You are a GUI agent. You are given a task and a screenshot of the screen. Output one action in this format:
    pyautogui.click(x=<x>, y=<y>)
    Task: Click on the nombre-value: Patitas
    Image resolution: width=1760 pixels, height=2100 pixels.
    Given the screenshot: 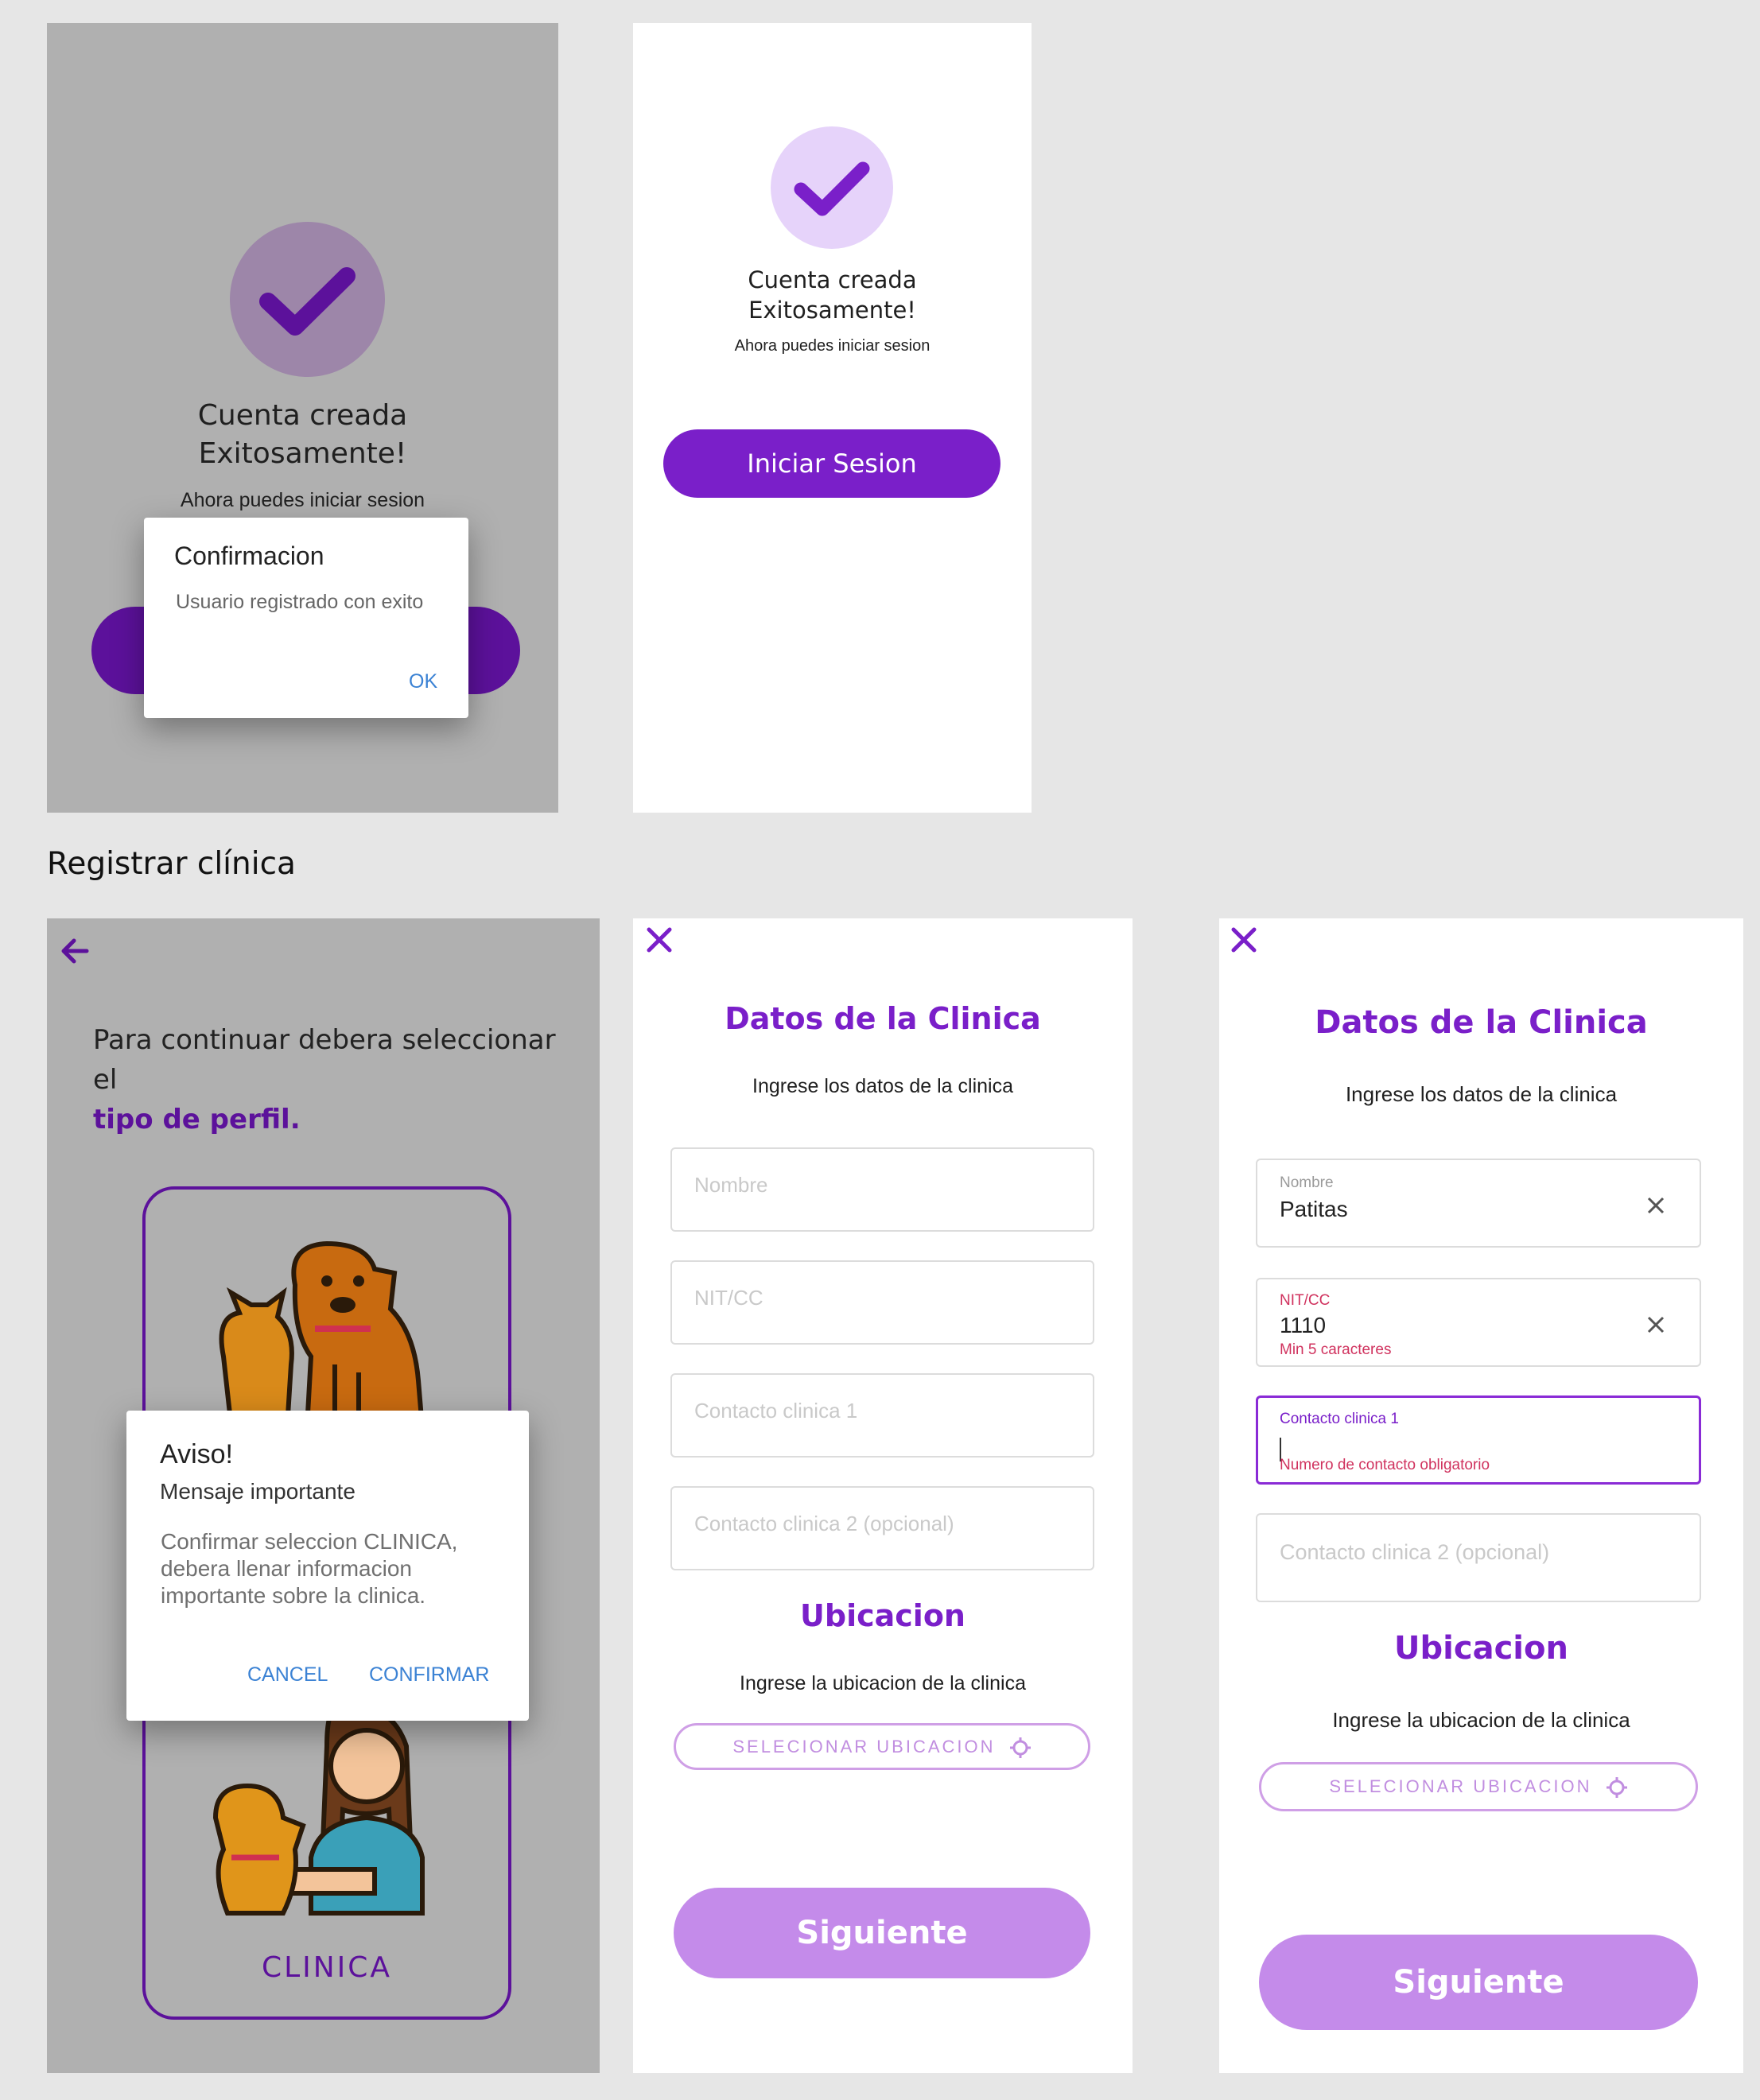 What is the action you would take?
    pyautogui.click(x=1314, y=1209)
    